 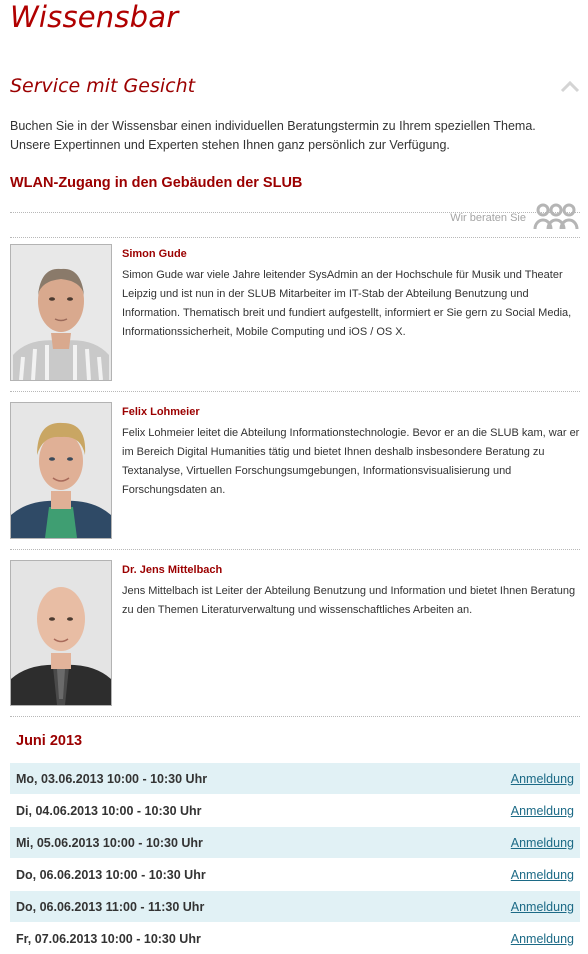 What do you see at coordinates (154, 254) in the screenshot?
I see `advisor-name: Simon Gude` at bounding box center [154, 254].